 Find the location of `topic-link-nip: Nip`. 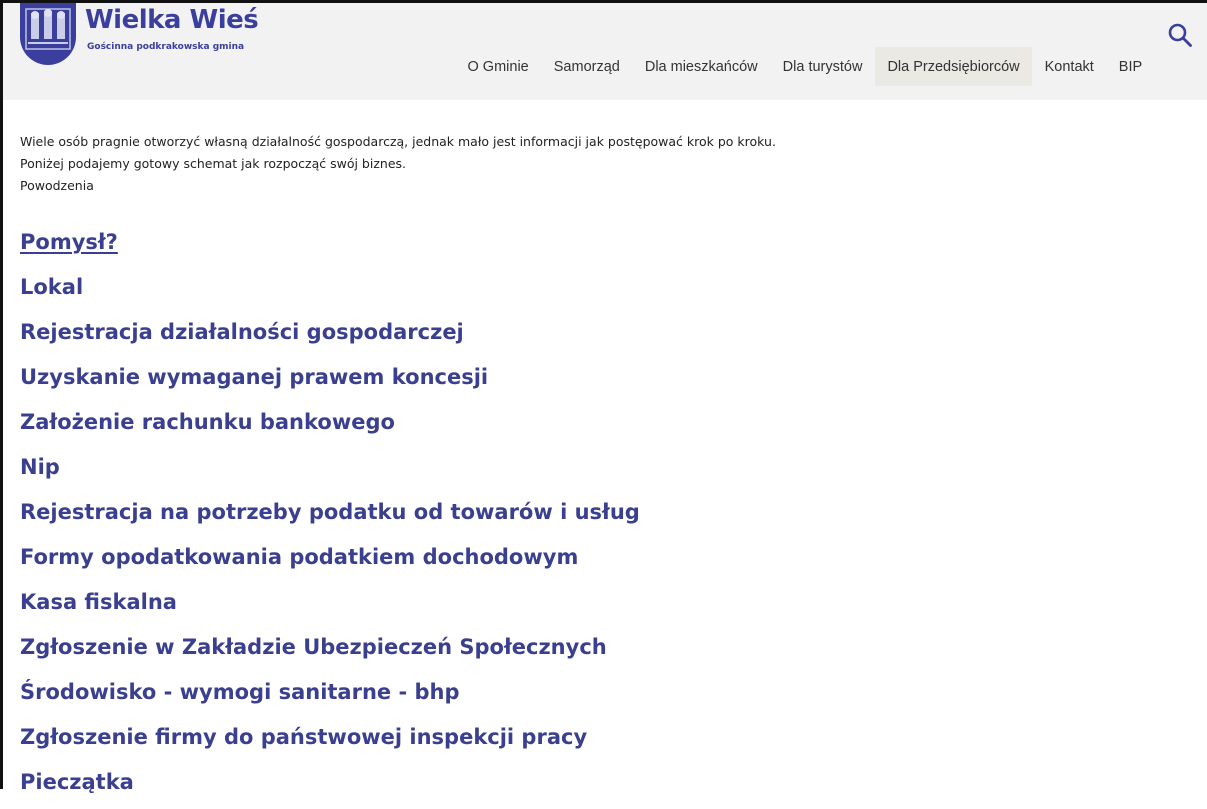

topic-link-nip: Nip is located at coordinates (600, 471).